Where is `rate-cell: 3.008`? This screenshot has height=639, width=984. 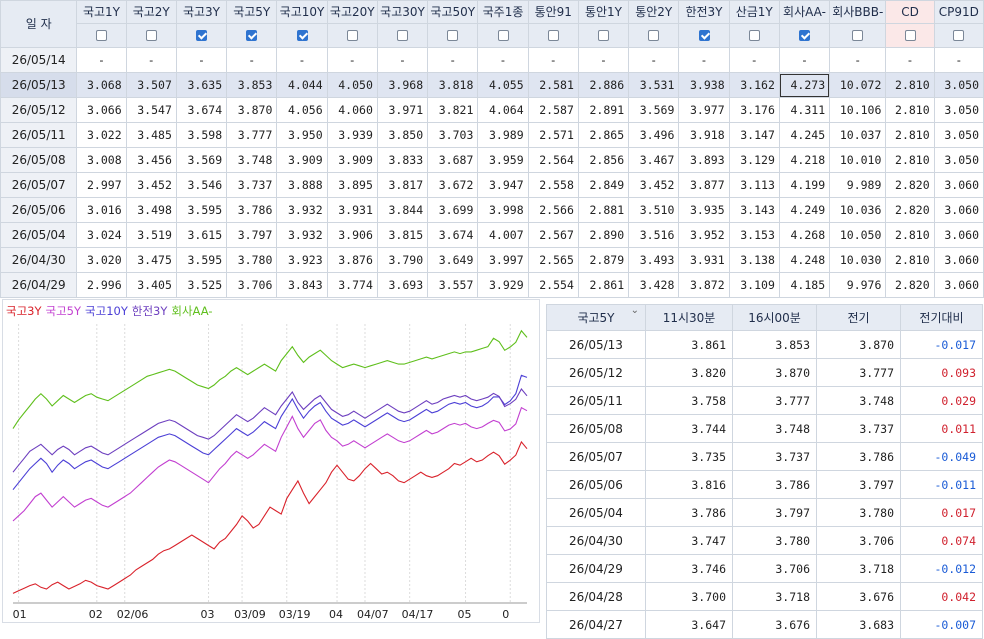 rate-cell: 3.008 is located at coordinates (101, 160).